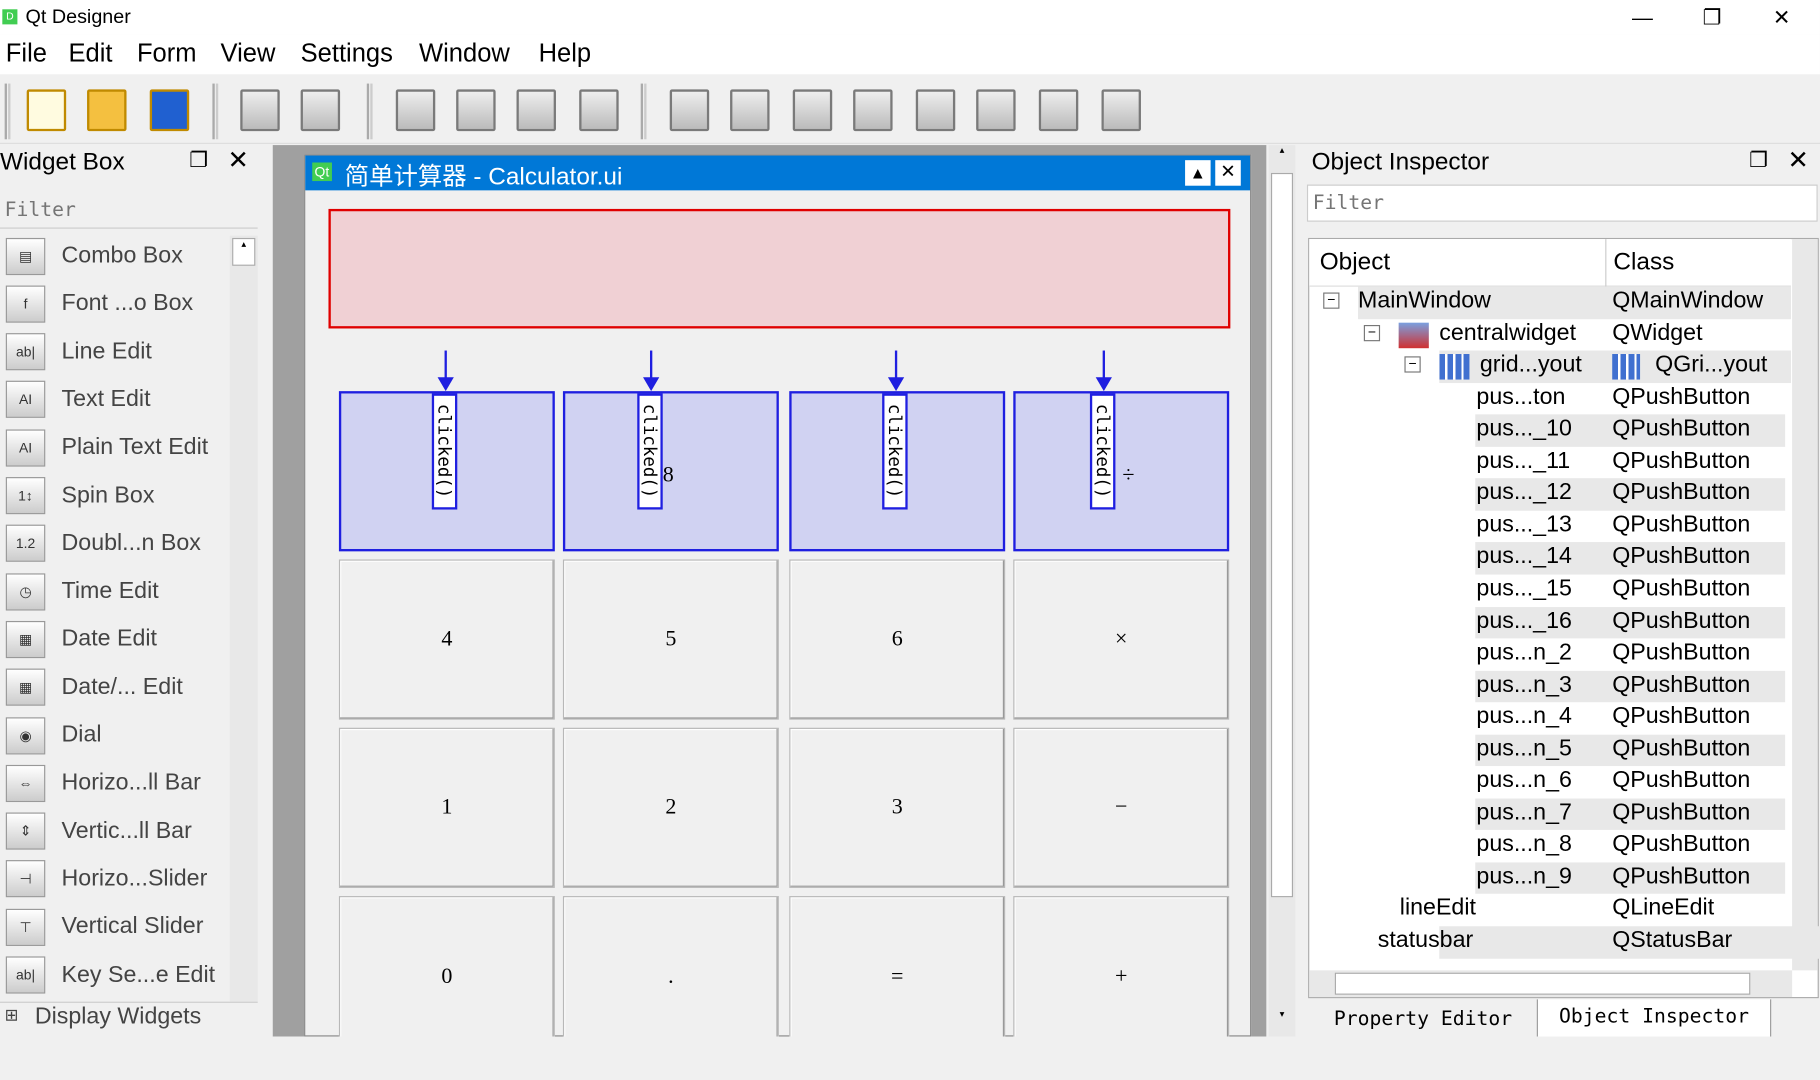 The height and width of the screenshot is (1080, 1820). Describe the element at coordinates (1549, 718) in the screenshot. I see `tree-row: pus...n_4 QPushButton` at that location.